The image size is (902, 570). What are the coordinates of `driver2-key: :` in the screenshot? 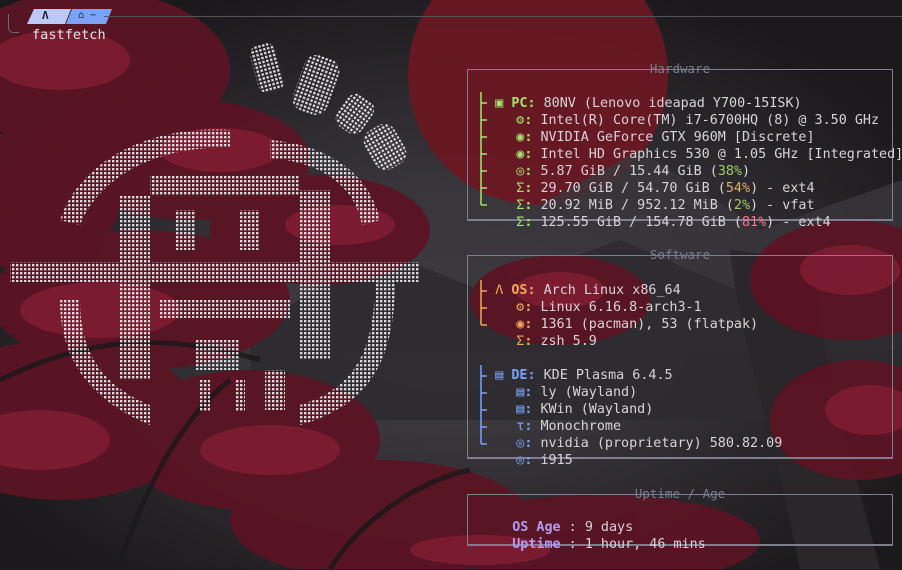 It's located at (528, 460).